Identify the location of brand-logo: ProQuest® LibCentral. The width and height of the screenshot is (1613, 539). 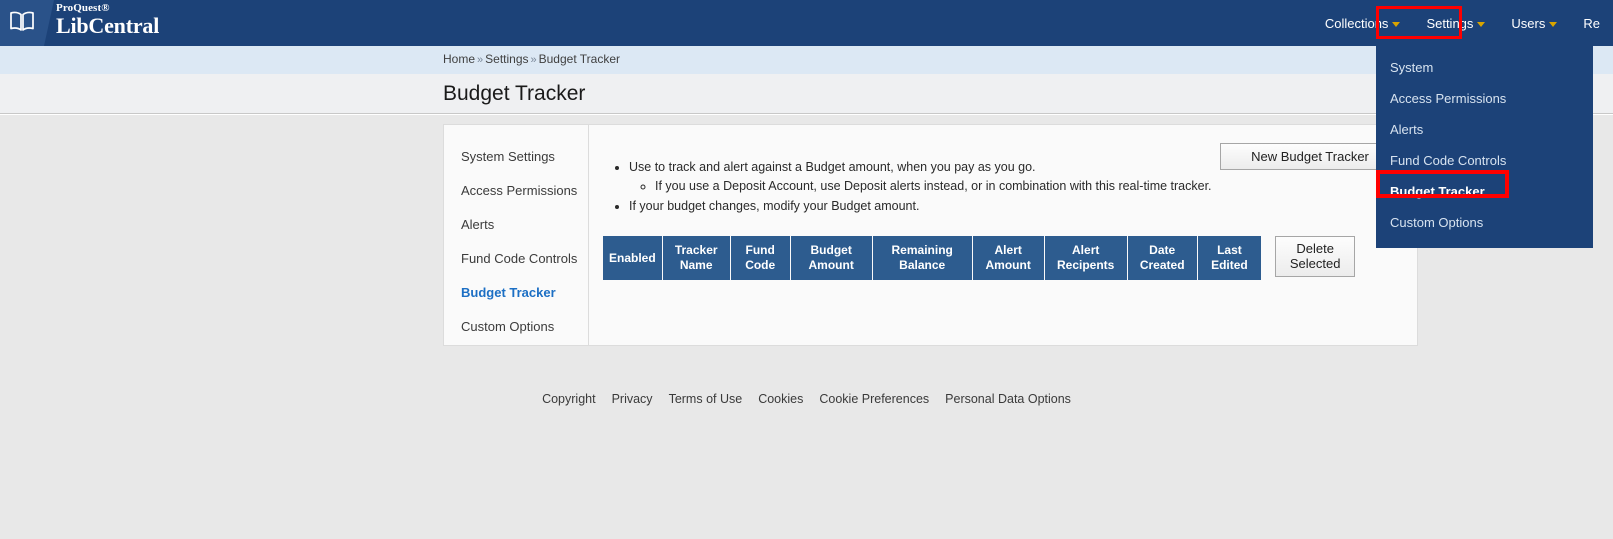
(107, 20).